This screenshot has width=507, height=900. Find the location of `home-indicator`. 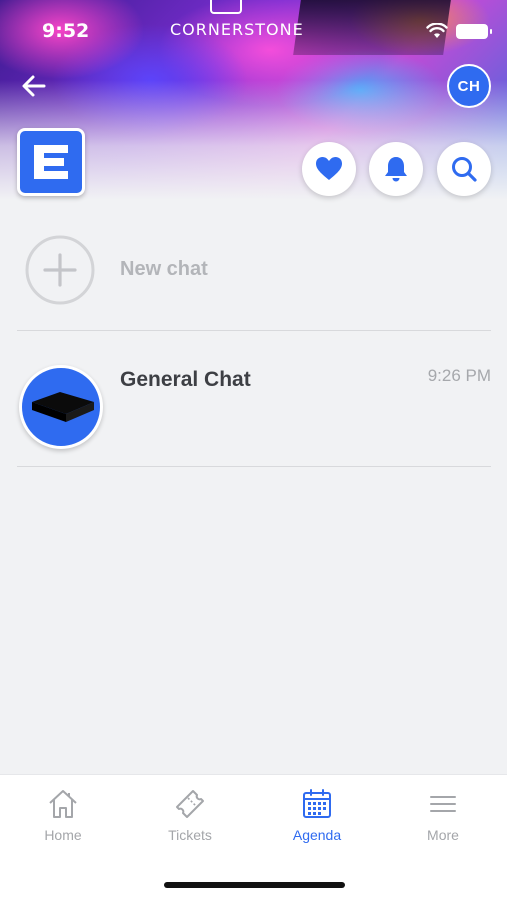

home-indicator is located at coordinates (254, 885).